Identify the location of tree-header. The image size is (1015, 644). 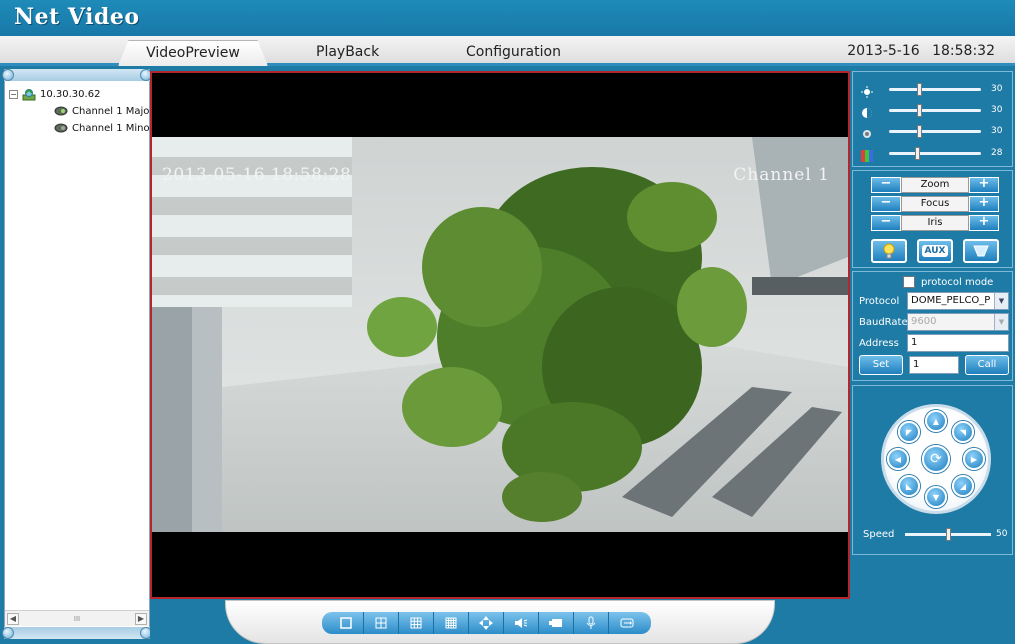
(77, 75).